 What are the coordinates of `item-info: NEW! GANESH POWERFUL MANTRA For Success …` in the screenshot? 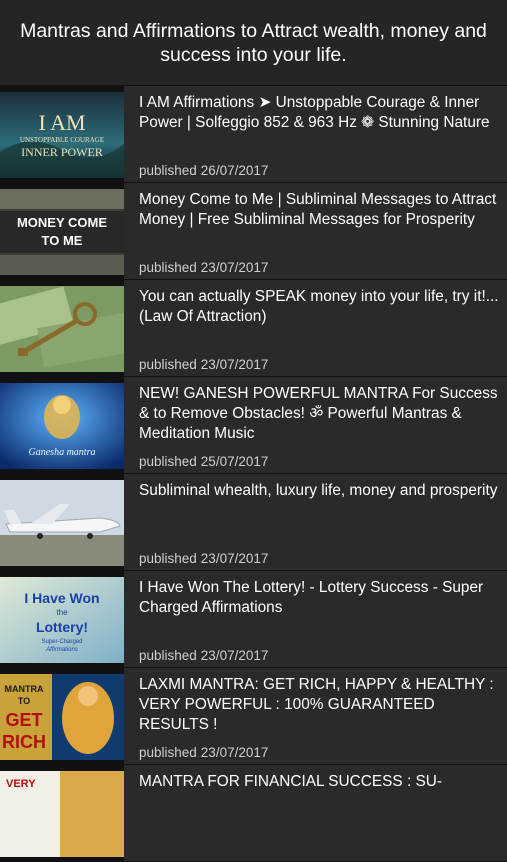 It's located at (315, 425).